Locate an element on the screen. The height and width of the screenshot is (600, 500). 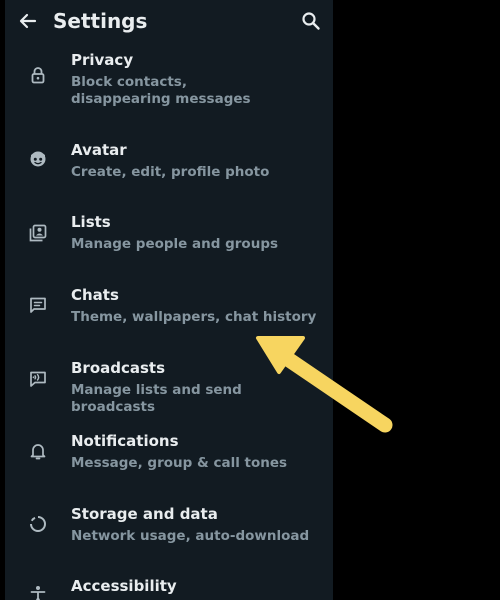
back-arrow-icon is located at coordinates (28, 21).